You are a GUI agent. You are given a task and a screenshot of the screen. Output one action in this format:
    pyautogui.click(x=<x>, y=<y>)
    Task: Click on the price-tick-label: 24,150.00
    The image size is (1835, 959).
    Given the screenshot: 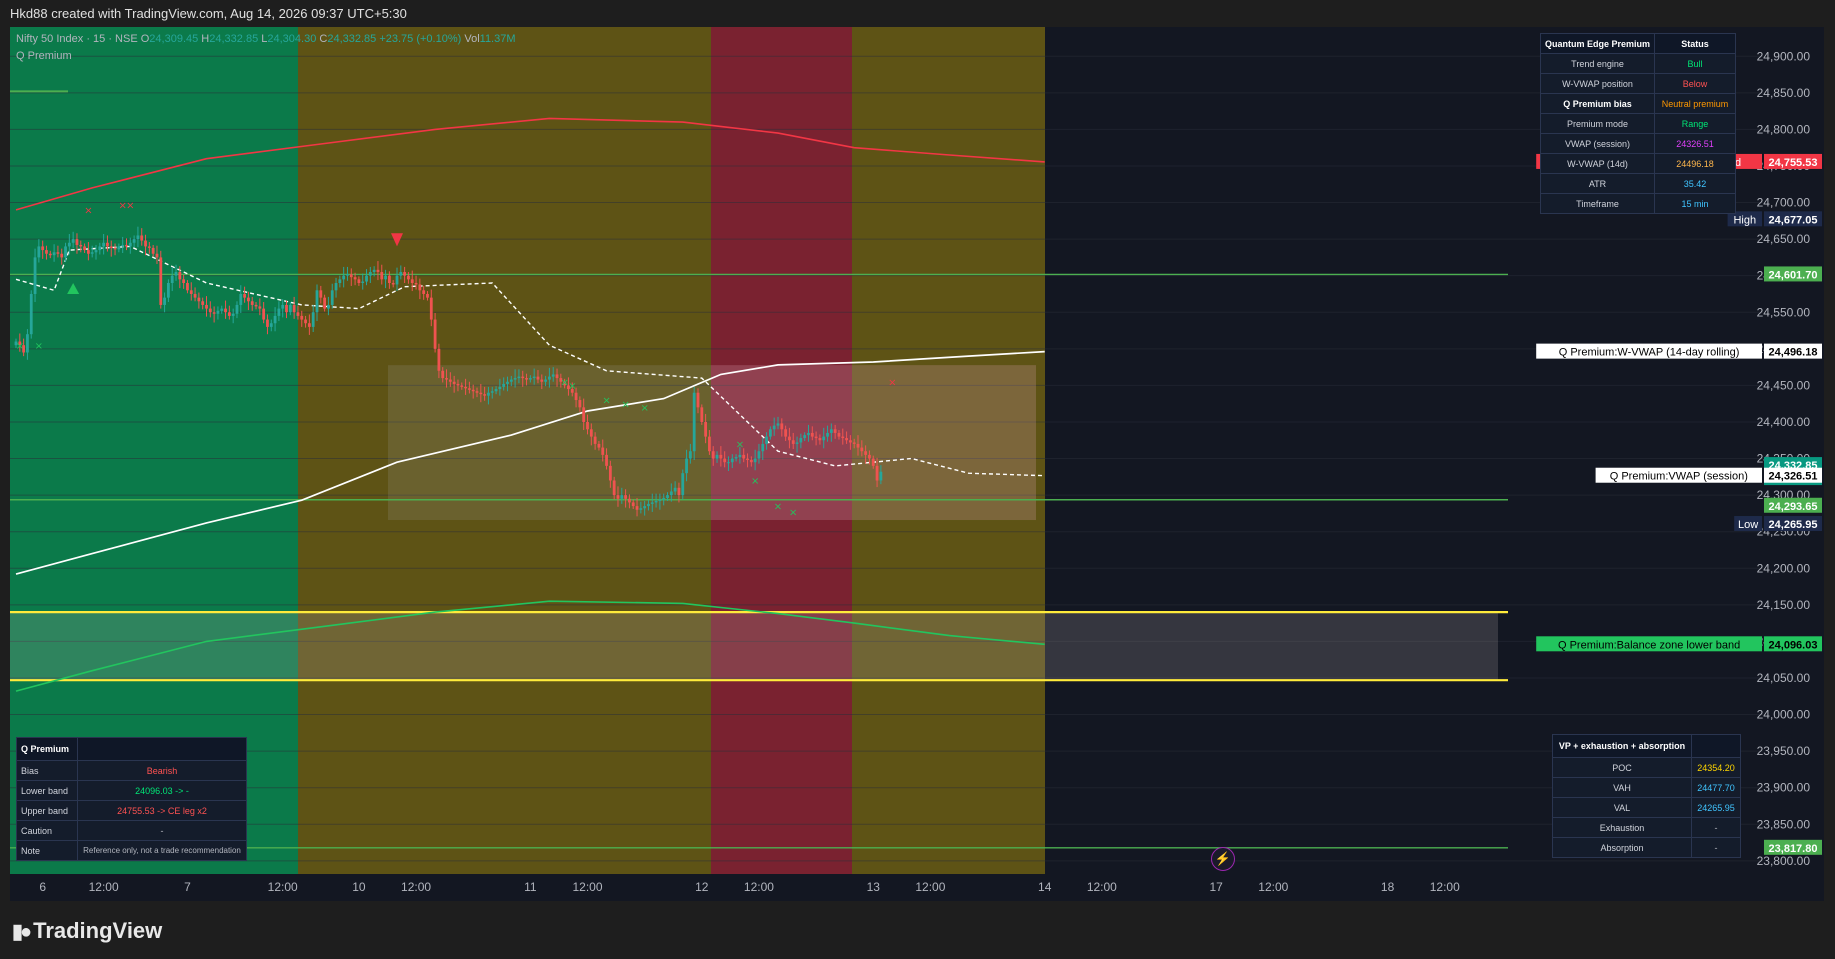 What is the action you would take?
    pyautogui.click(x=1784, y=605)
    